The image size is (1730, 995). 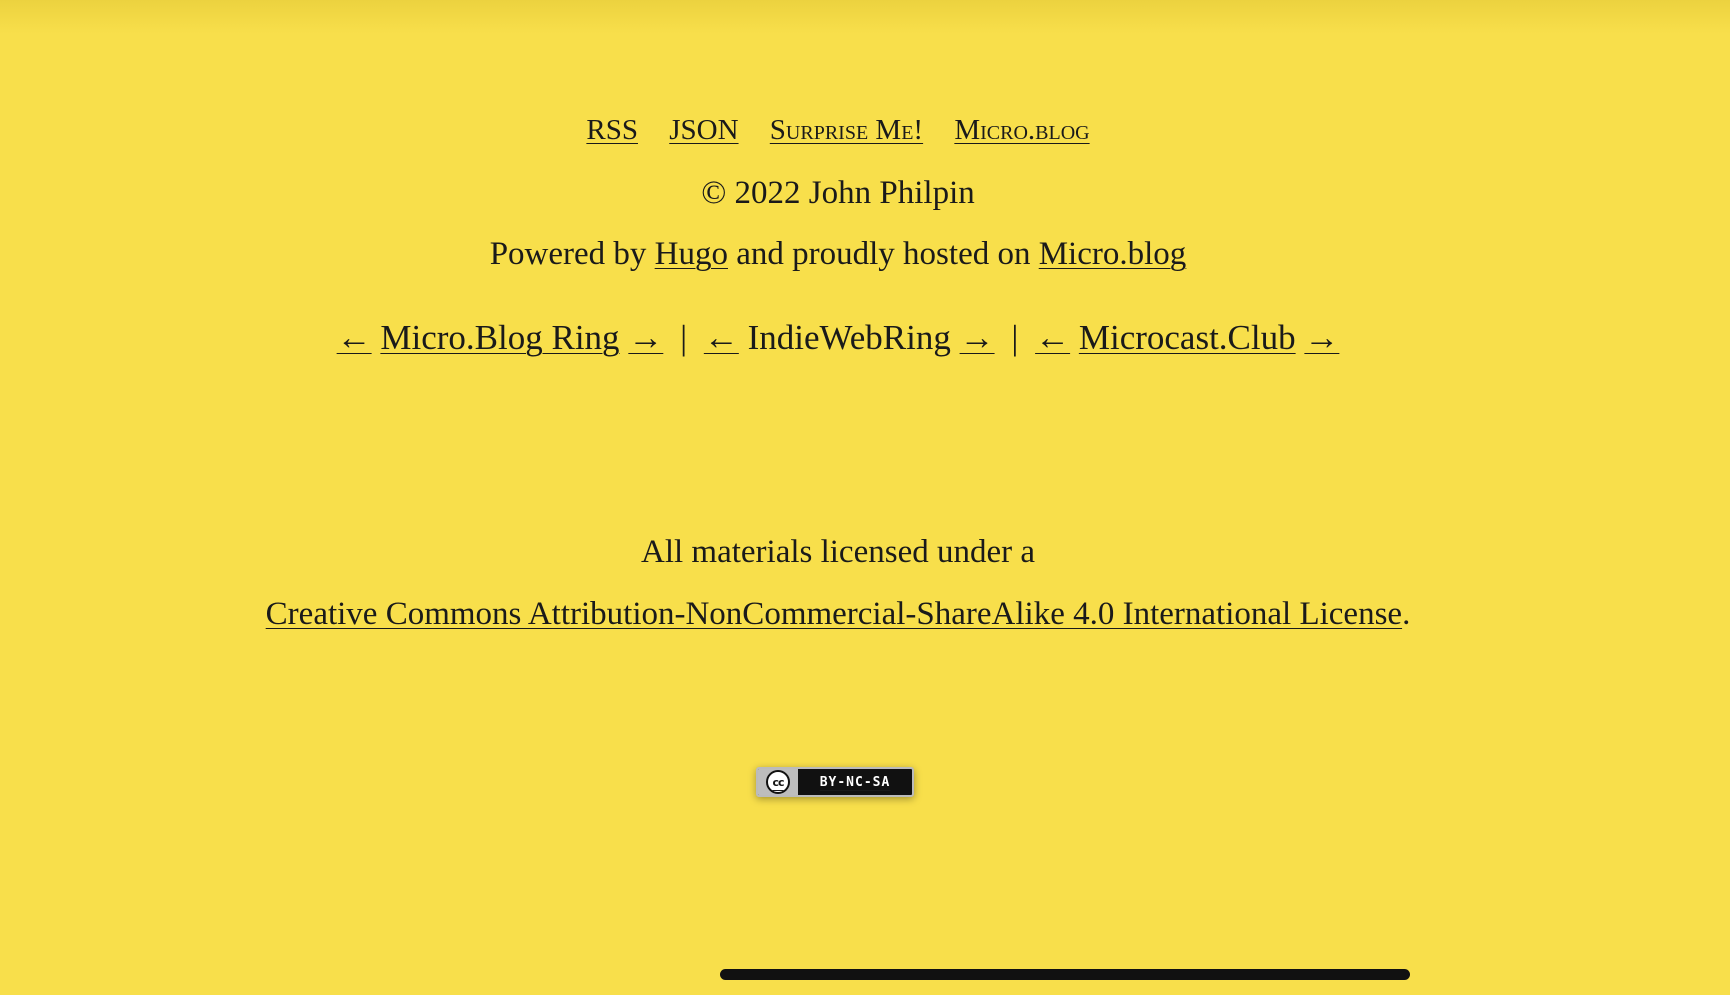 What do you see at coordinates (849, 337) in the screenshot?
I see `indieweb-ring-label: IndieWebRing` at bounding box center [849, 337].